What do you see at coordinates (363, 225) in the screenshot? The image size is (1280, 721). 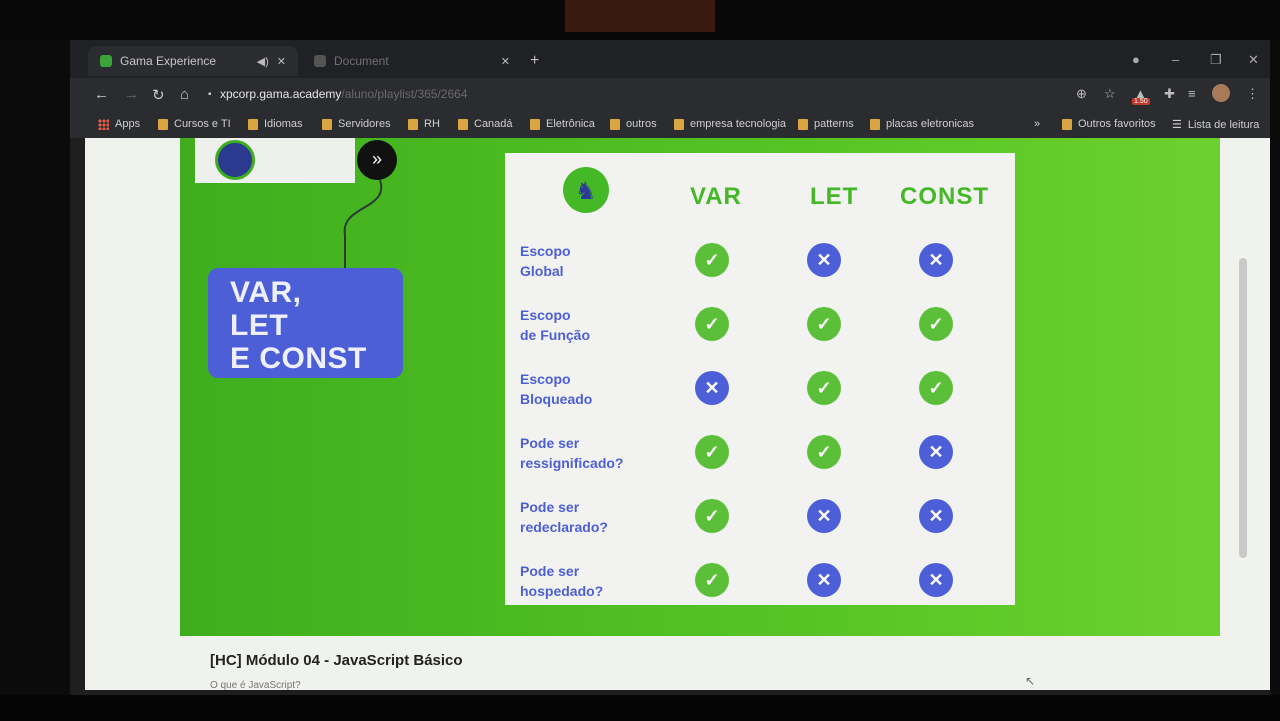 I see `cable-line` at bounding box center [363, 225].